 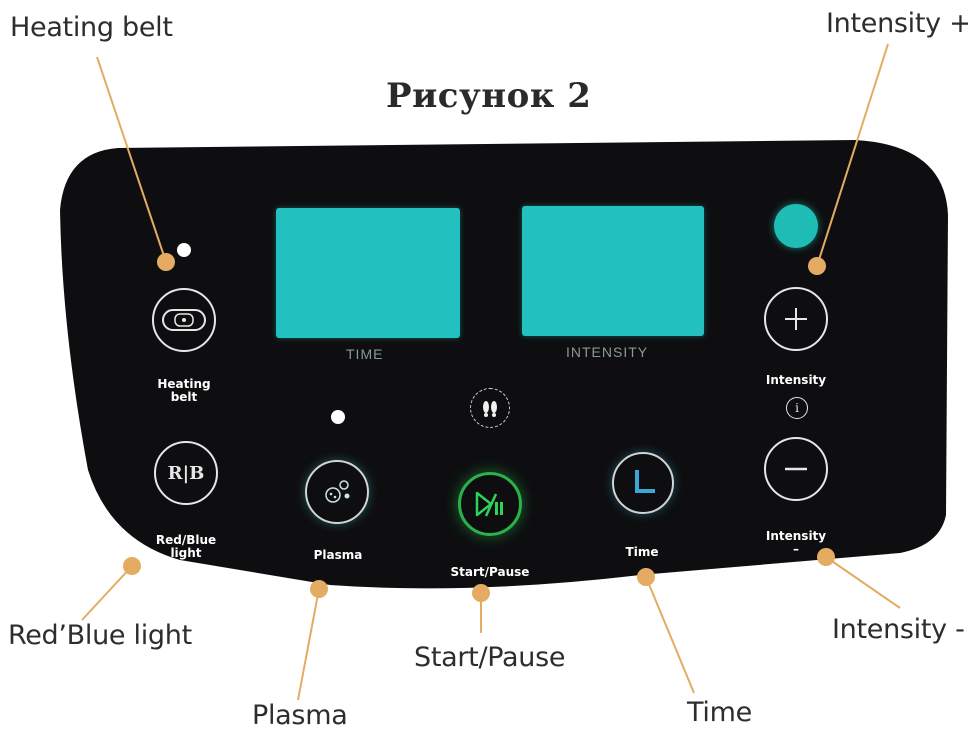 I want to click on heating-belt-pointer, so click(x=166, y=262).